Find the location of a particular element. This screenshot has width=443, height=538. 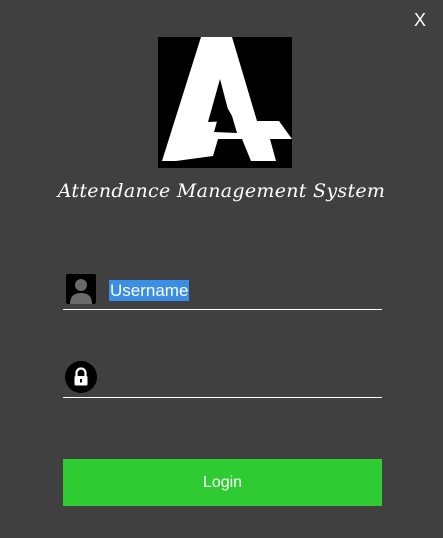

password-field is located at coordinates (222, 379).